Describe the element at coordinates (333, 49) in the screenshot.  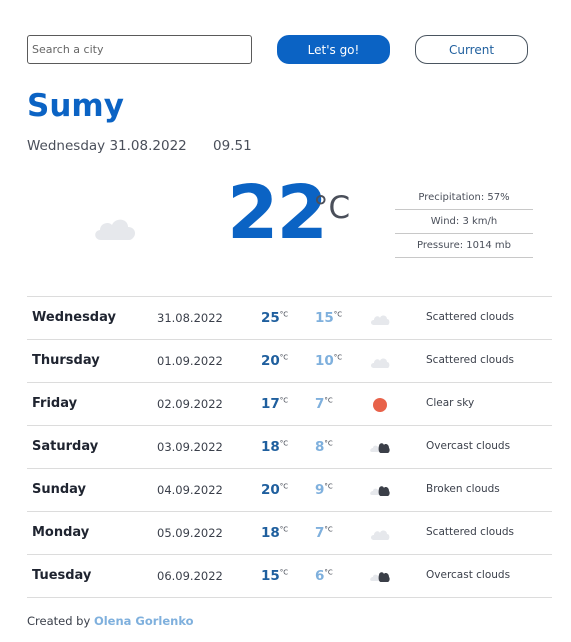
I see `search-button: Let's go!` at that location.